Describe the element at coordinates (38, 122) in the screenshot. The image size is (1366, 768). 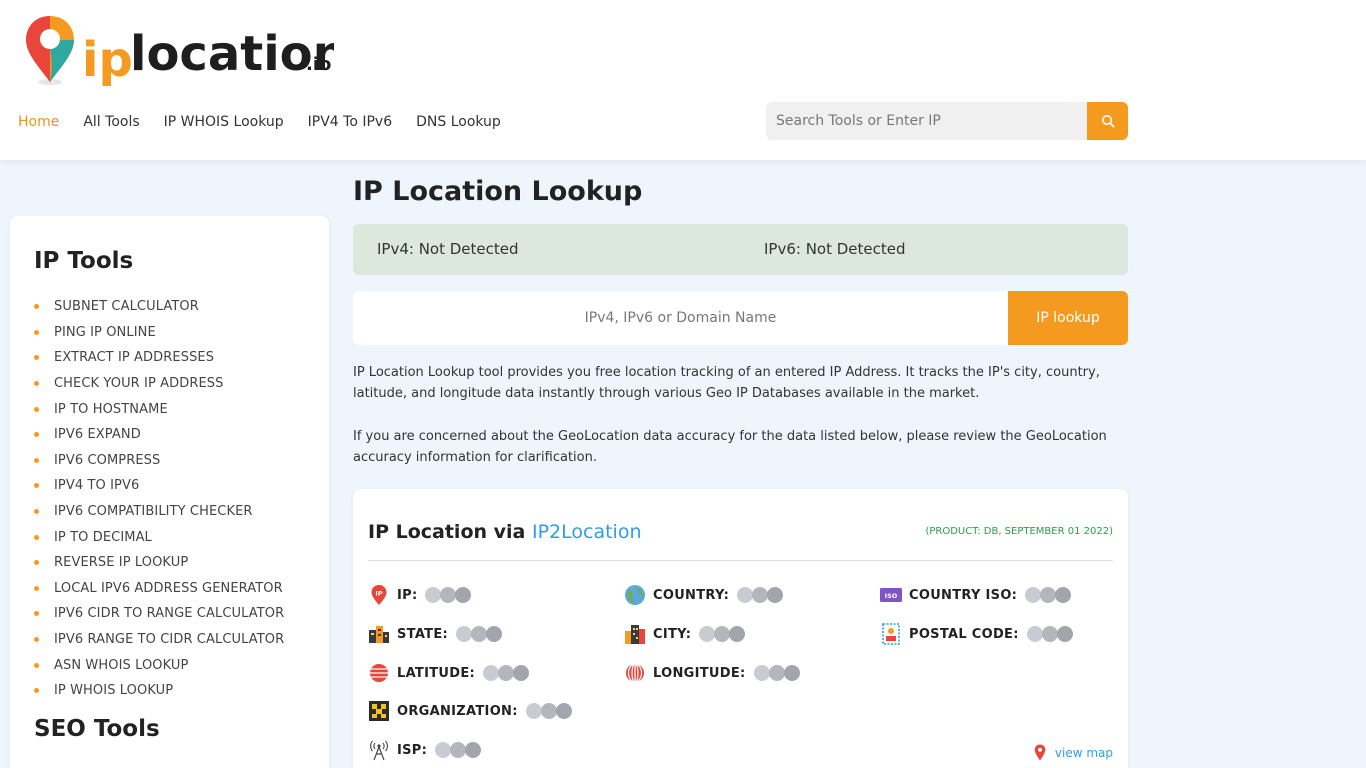
I see `nav-home: Home` at that location.